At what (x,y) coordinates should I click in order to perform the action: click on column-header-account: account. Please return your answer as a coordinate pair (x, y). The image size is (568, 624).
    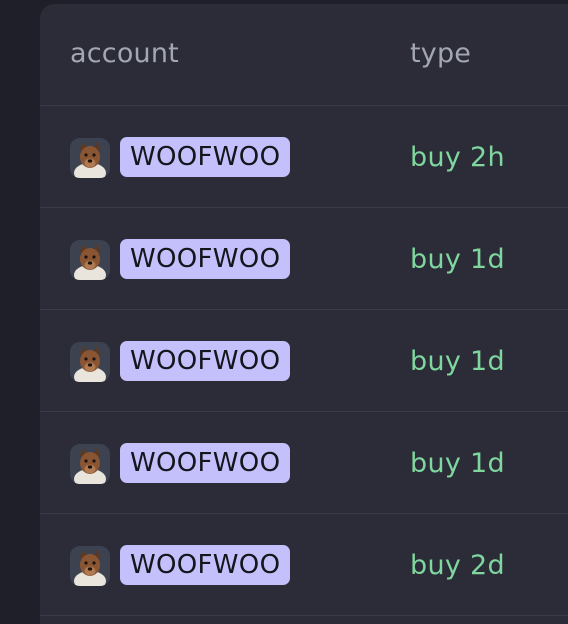
    Looking at the image, I should click on (124, 53).